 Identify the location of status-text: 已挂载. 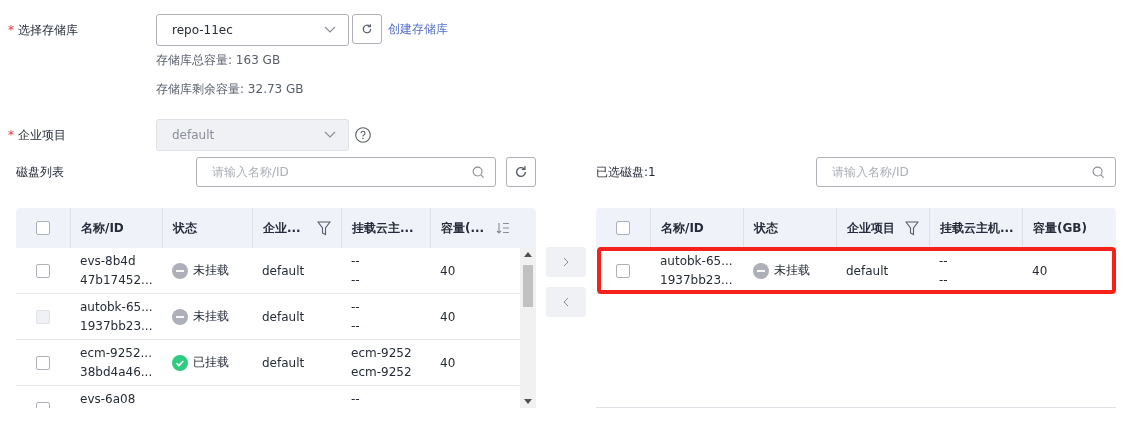
(211, 362).